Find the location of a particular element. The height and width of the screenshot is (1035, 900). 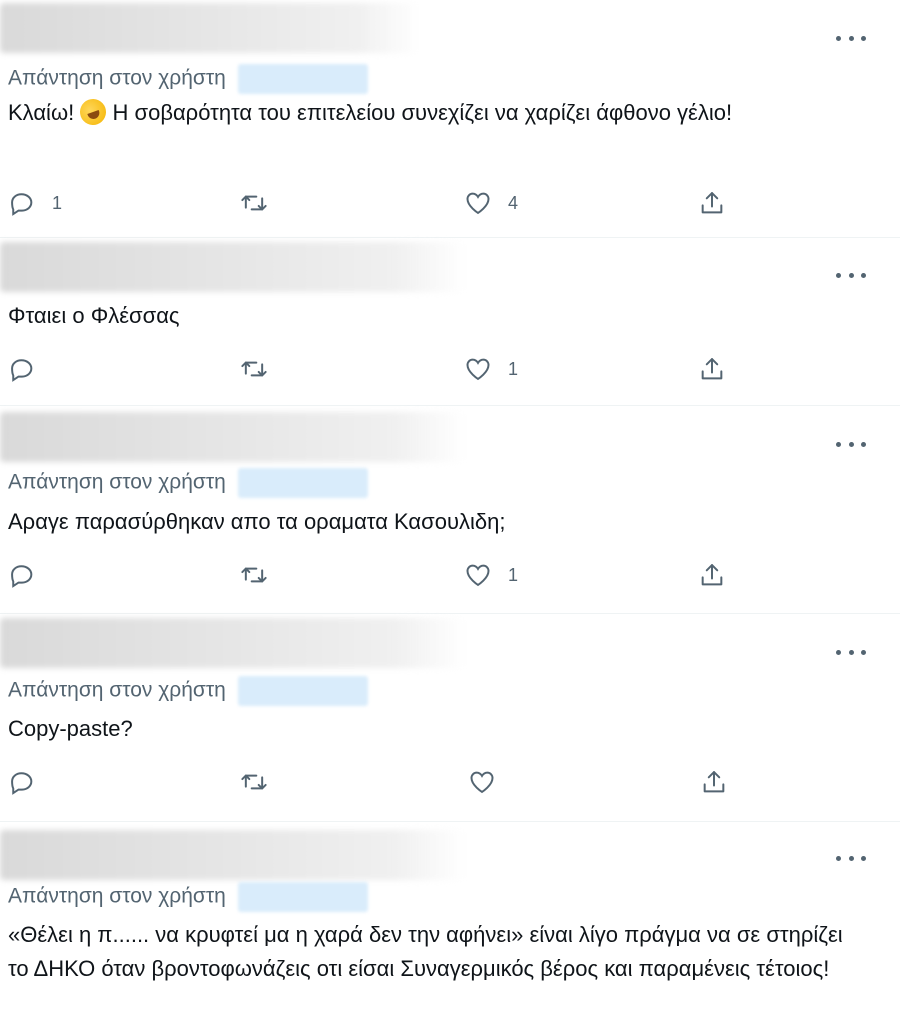

reply-count: 1 is located at coordinates (57, 202).